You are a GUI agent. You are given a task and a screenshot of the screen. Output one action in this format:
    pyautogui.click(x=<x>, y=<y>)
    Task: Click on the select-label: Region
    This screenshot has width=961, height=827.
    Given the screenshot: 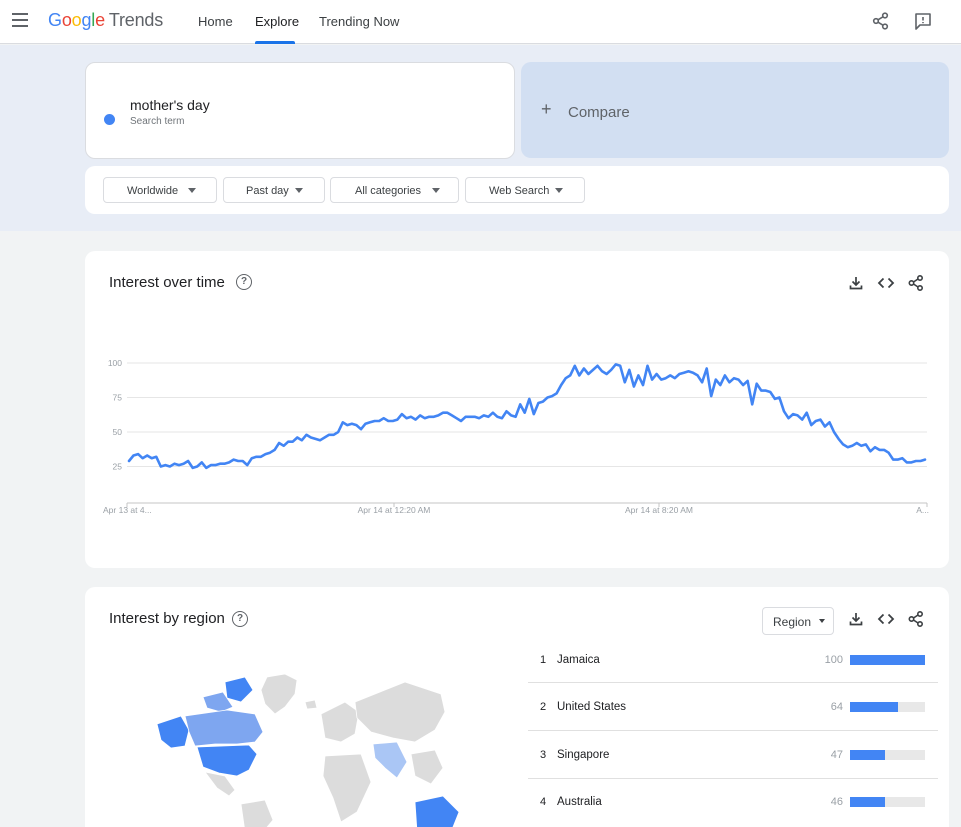 What is the action you would take?
    pyautogui.click(x=792, y=622)
    